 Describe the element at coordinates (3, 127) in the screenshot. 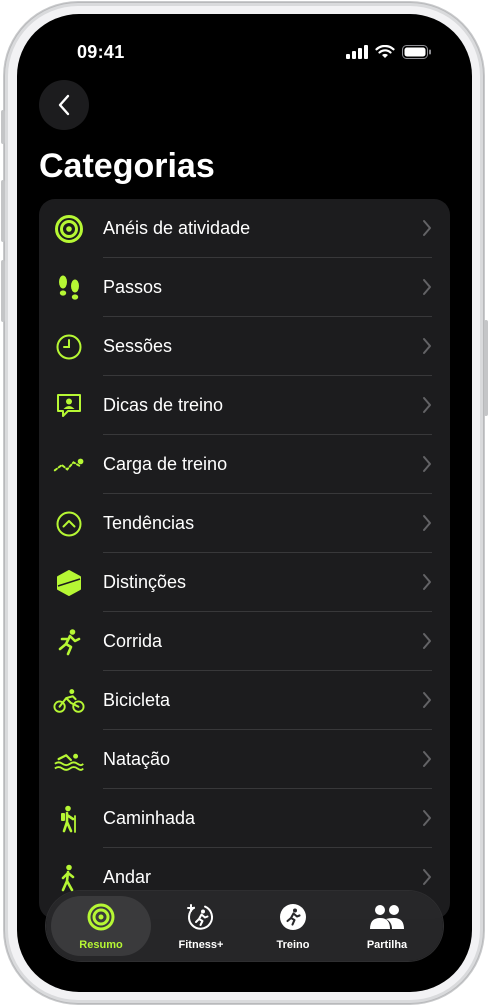

I see `side-button-action` at that location.